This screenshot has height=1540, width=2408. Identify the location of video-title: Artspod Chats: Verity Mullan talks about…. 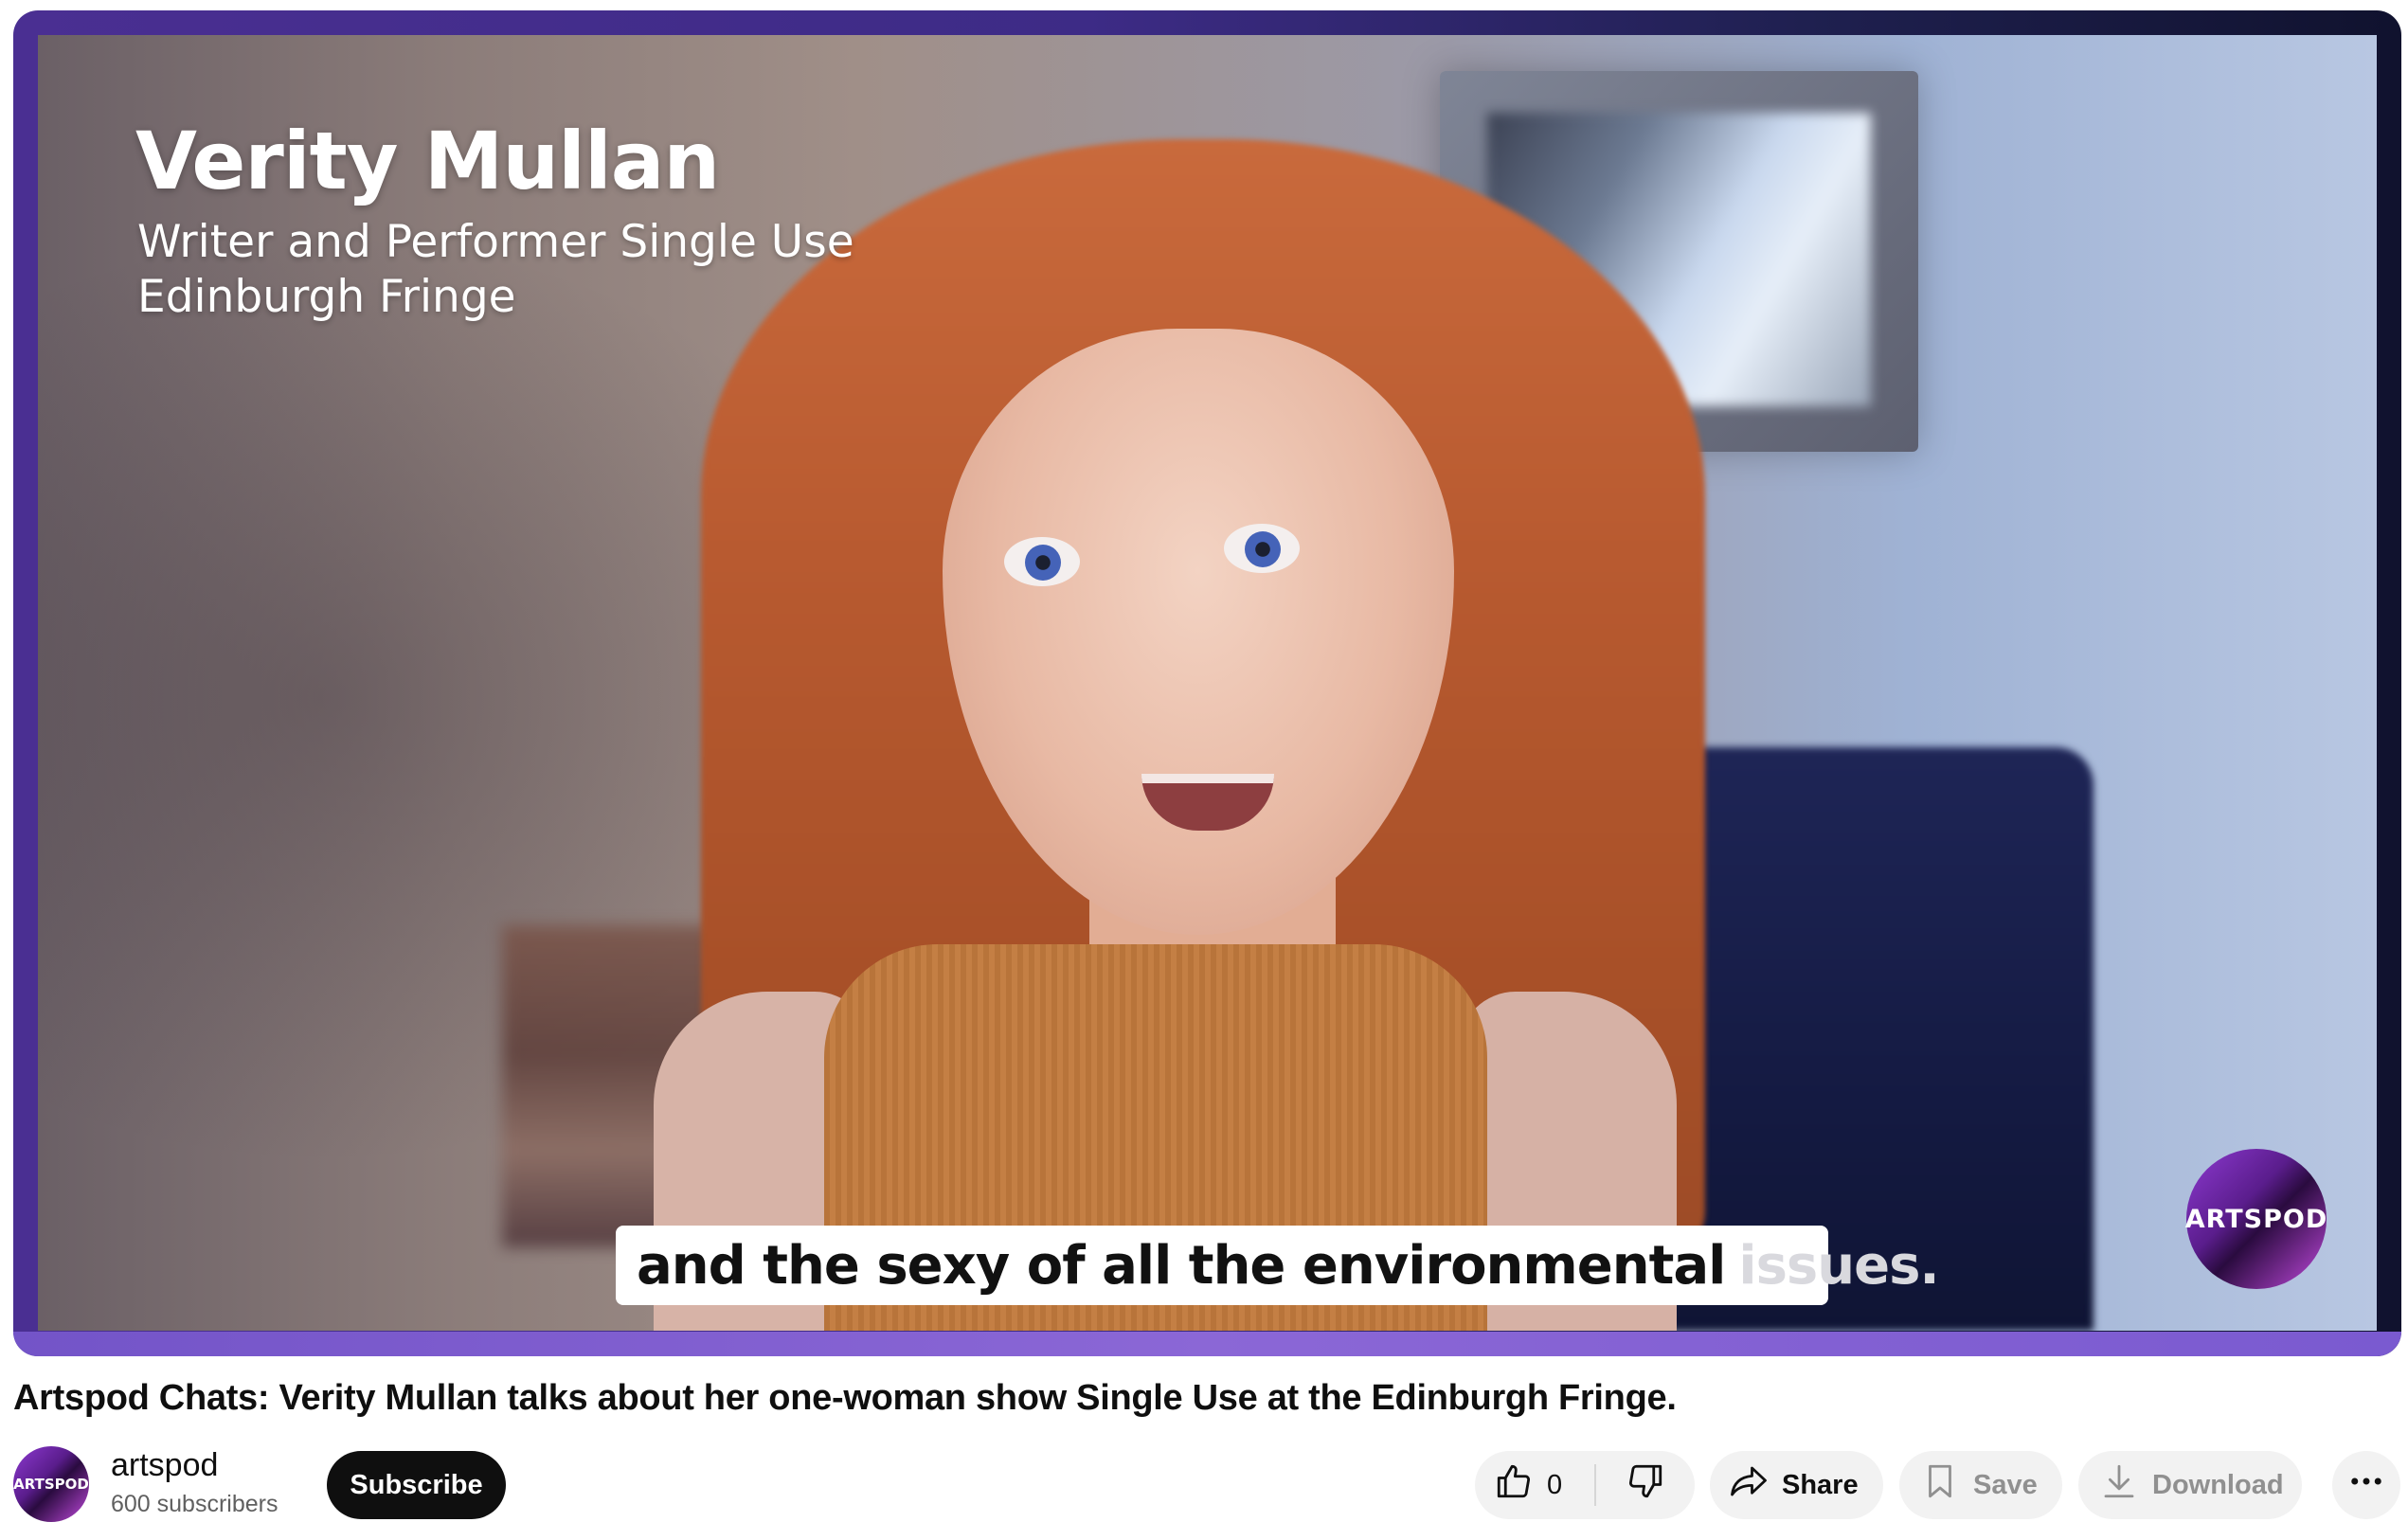
(845, 1398).